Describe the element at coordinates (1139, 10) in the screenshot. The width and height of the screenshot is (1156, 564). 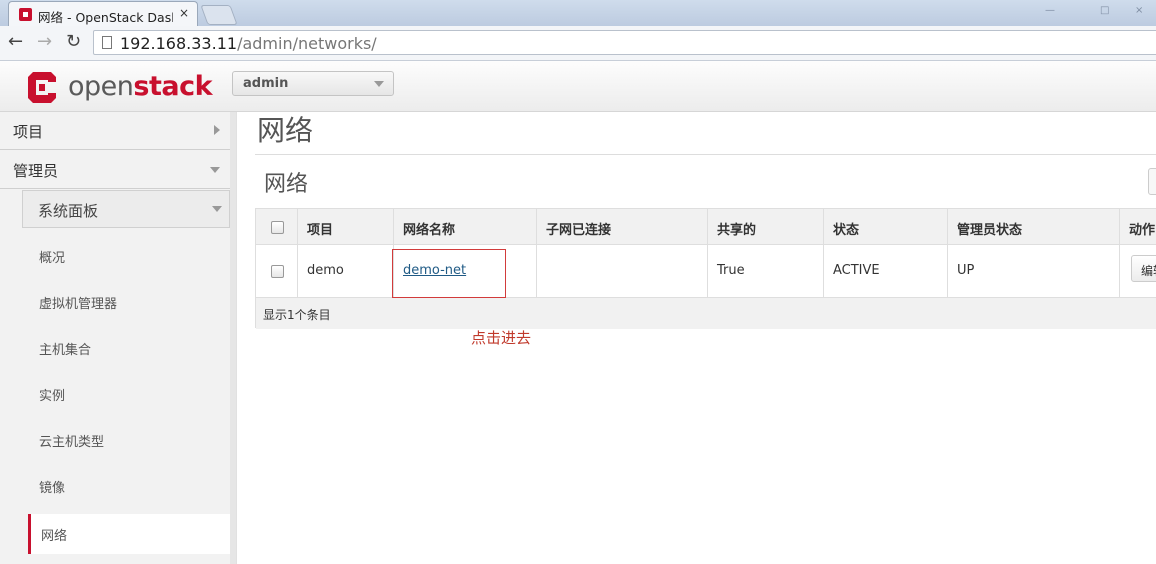
I see `window-close-button: ×` at that location.